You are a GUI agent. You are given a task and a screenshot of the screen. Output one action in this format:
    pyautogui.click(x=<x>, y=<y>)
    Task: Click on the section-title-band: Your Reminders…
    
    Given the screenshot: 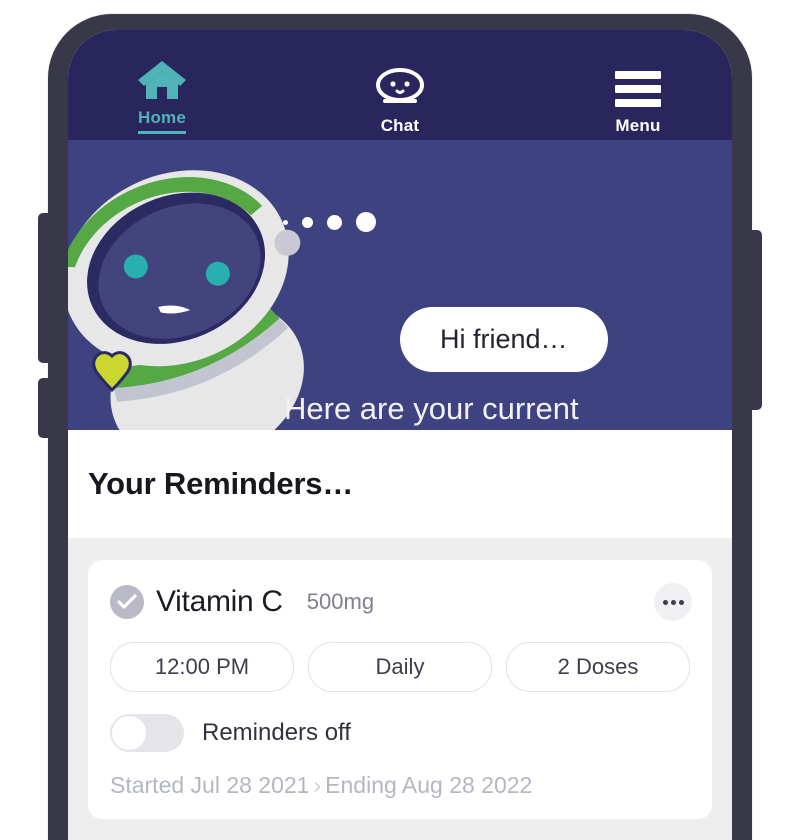 What is the action you would take?
    pyautogui.click(x=400, y=484)
    